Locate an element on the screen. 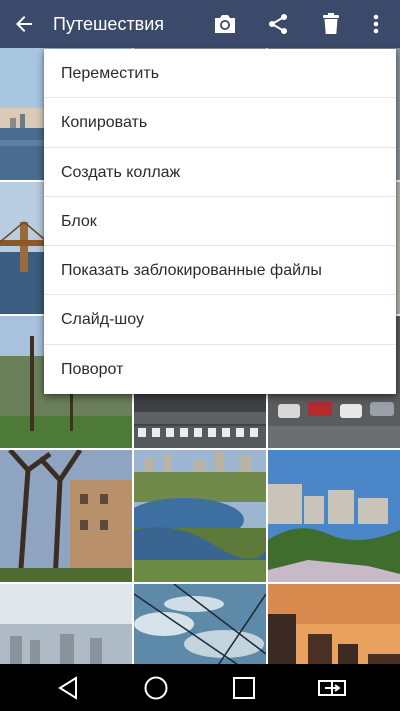  recents-square-icon is located at coordinates (244, 687).